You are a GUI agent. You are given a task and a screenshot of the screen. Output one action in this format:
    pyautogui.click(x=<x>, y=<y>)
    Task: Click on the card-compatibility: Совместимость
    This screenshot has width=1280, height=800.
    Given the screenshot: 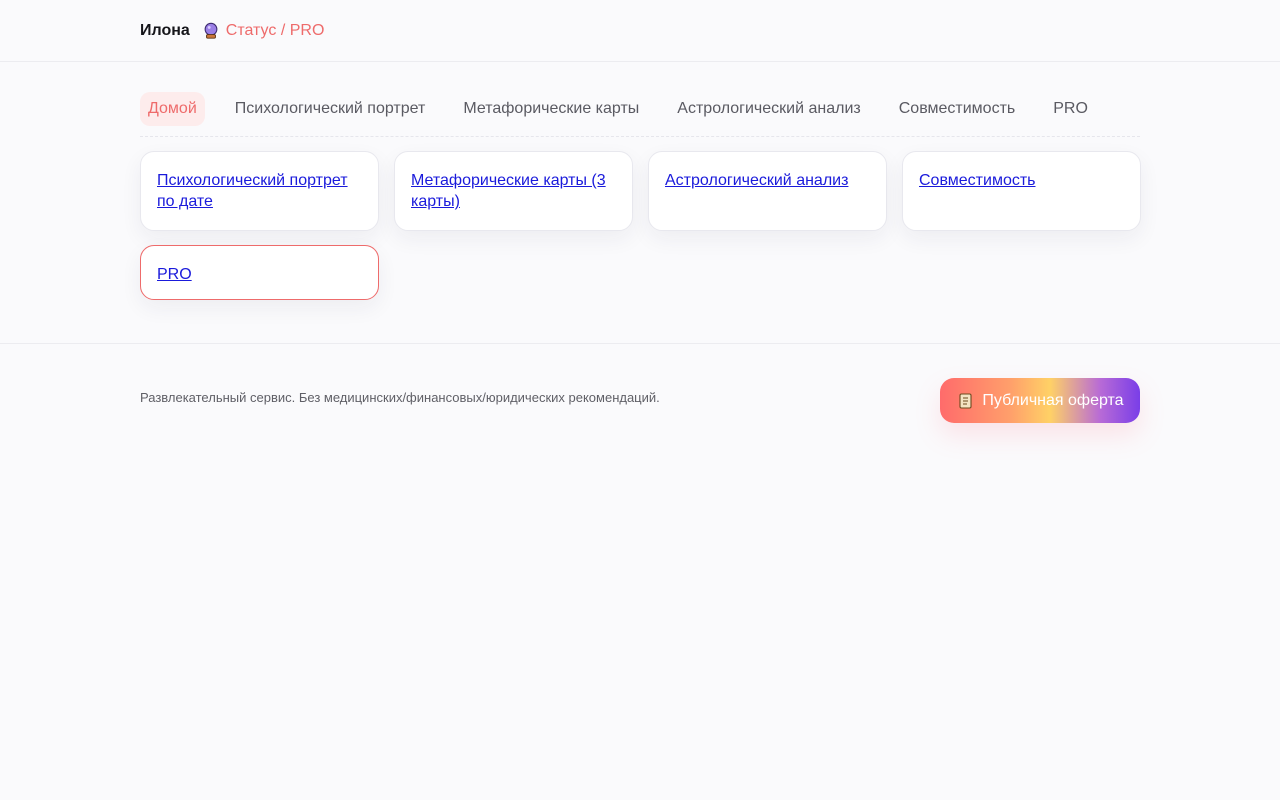 What is the action you would take?
    pyautogui.click(x=1021, y=191)
    